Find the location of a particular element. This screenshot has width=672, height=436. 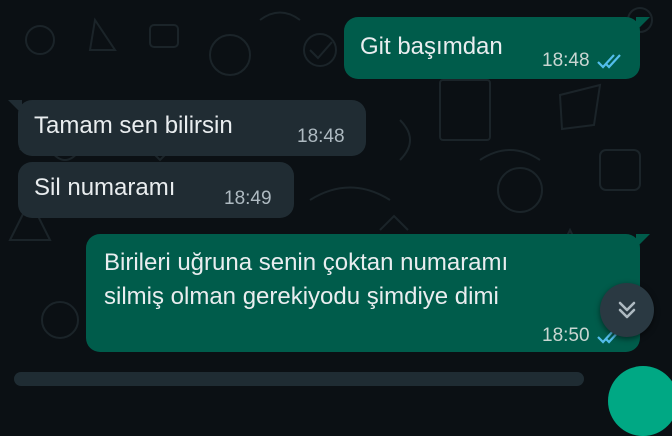

send-button is located at coordinates (640, 401).